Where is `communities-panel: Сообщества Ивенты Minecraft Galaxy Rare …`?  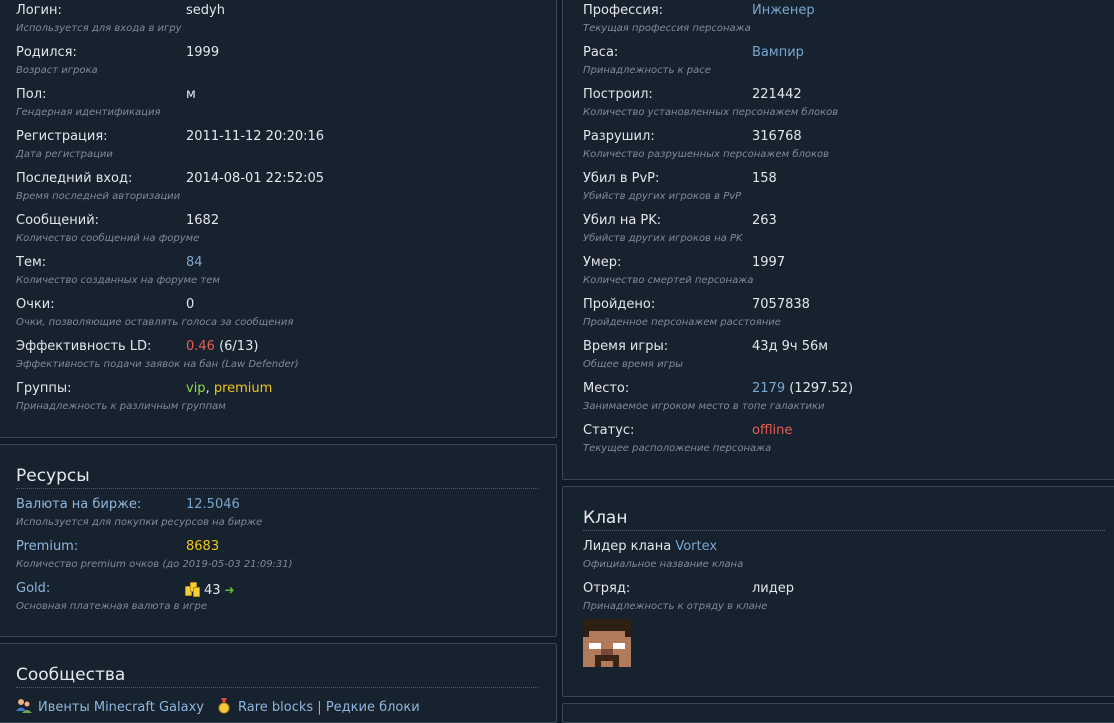 communities-panel: Сообщества Ивенты Minecraft Galaxy Rare … is located at coordinates (278, 683).